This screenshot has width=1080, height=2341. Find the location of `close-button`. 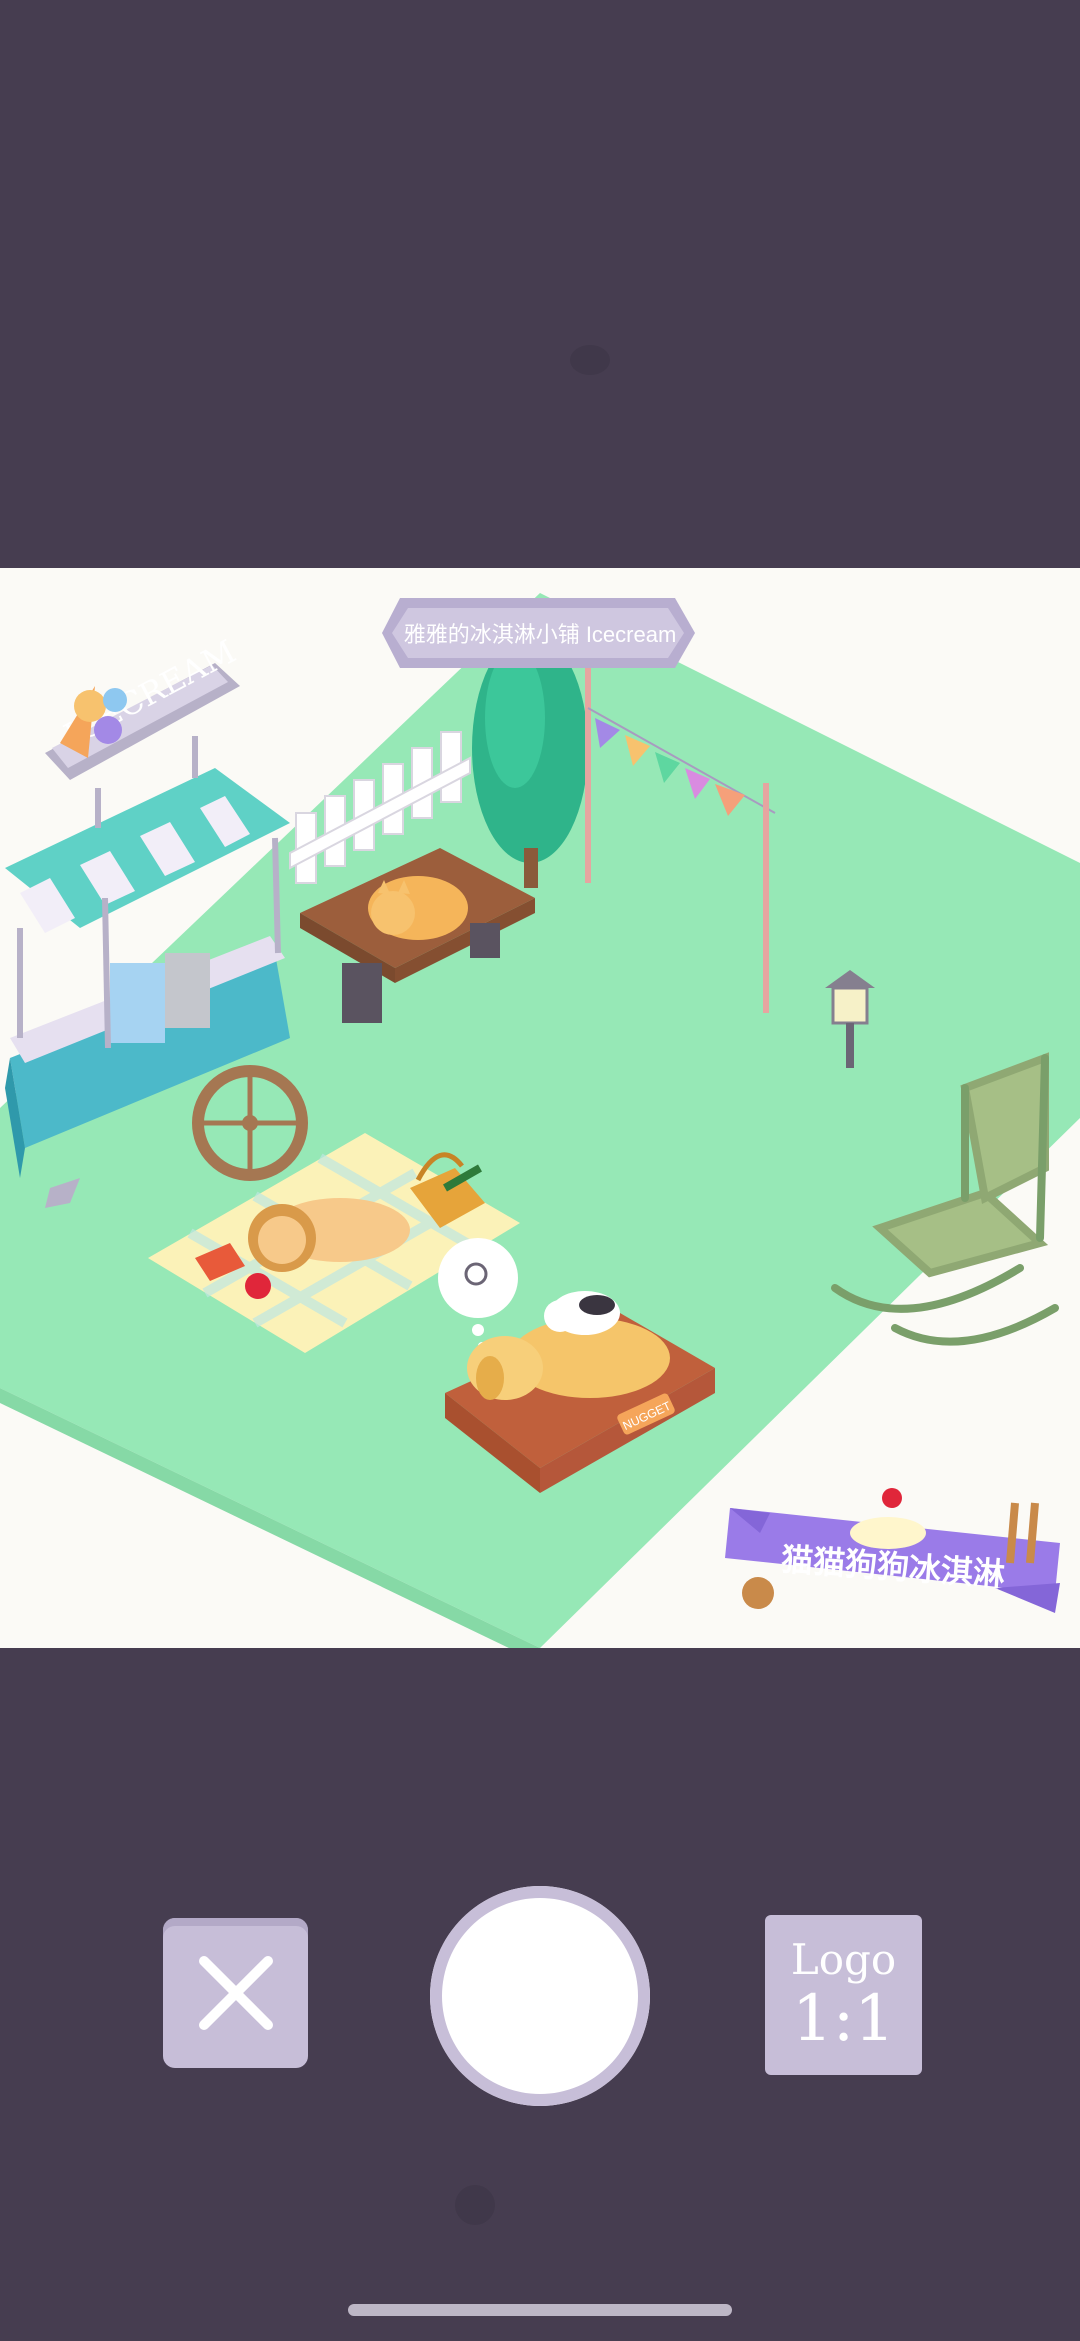

close-button is located at coordinates (235, 1993).